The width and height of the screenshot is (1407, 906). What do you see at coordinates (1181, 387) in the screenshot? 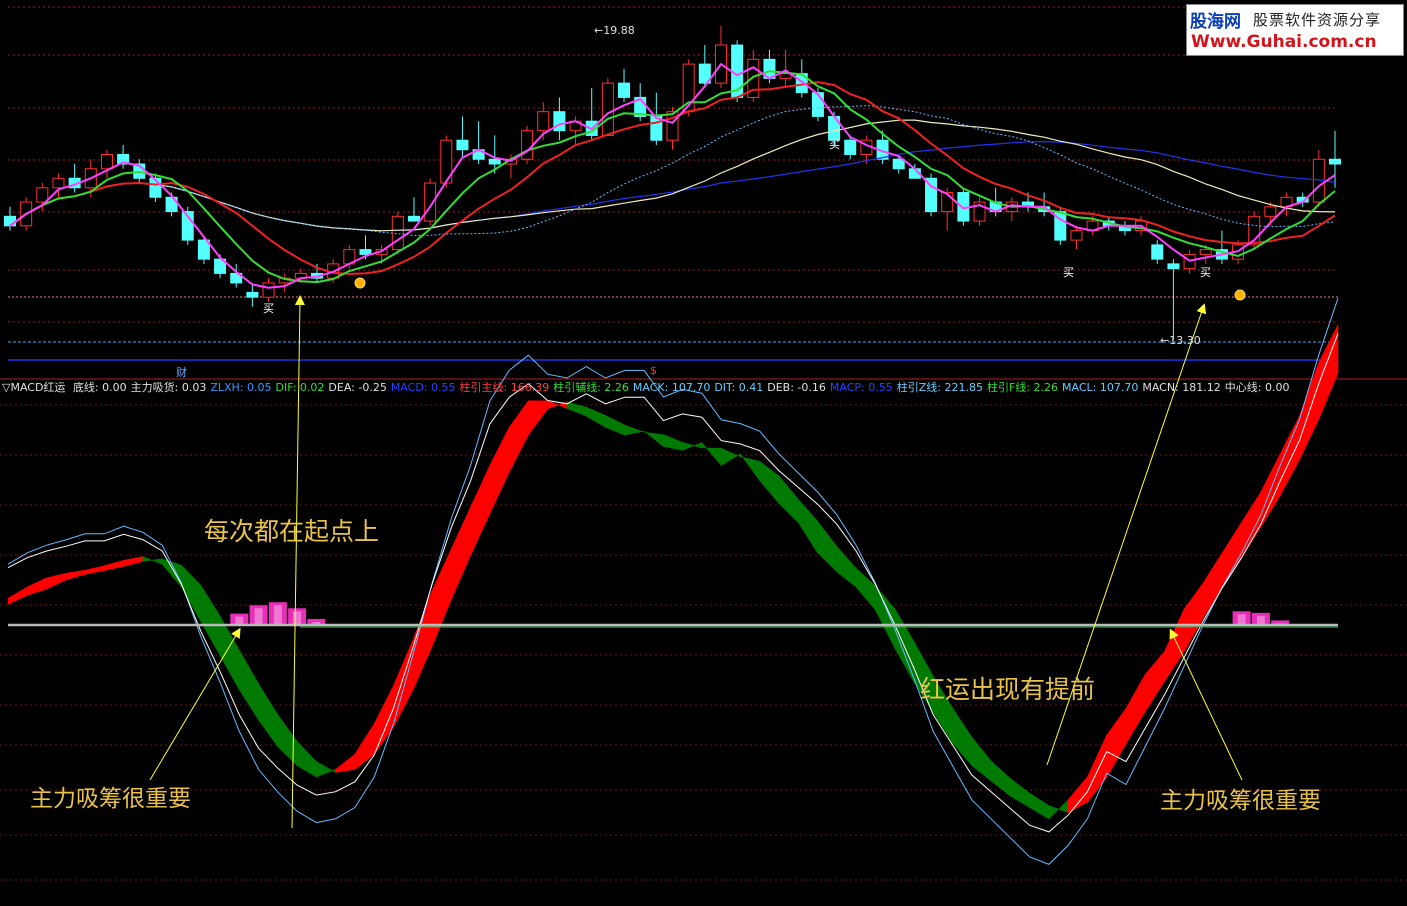
I see `indicator-value: MACN: 181.12` at bounding box center [1181, 387].